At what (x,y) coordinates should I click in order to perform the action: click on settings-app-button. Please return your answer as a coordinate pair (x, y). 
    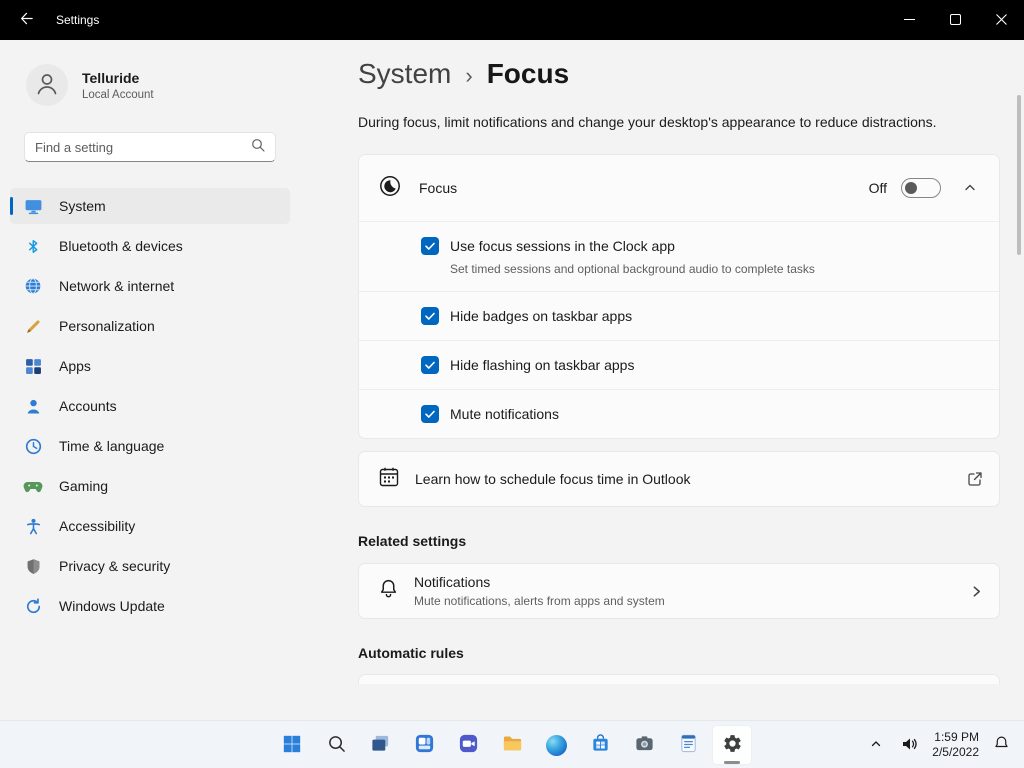
    Looking at the image, I should click on (732, 745).